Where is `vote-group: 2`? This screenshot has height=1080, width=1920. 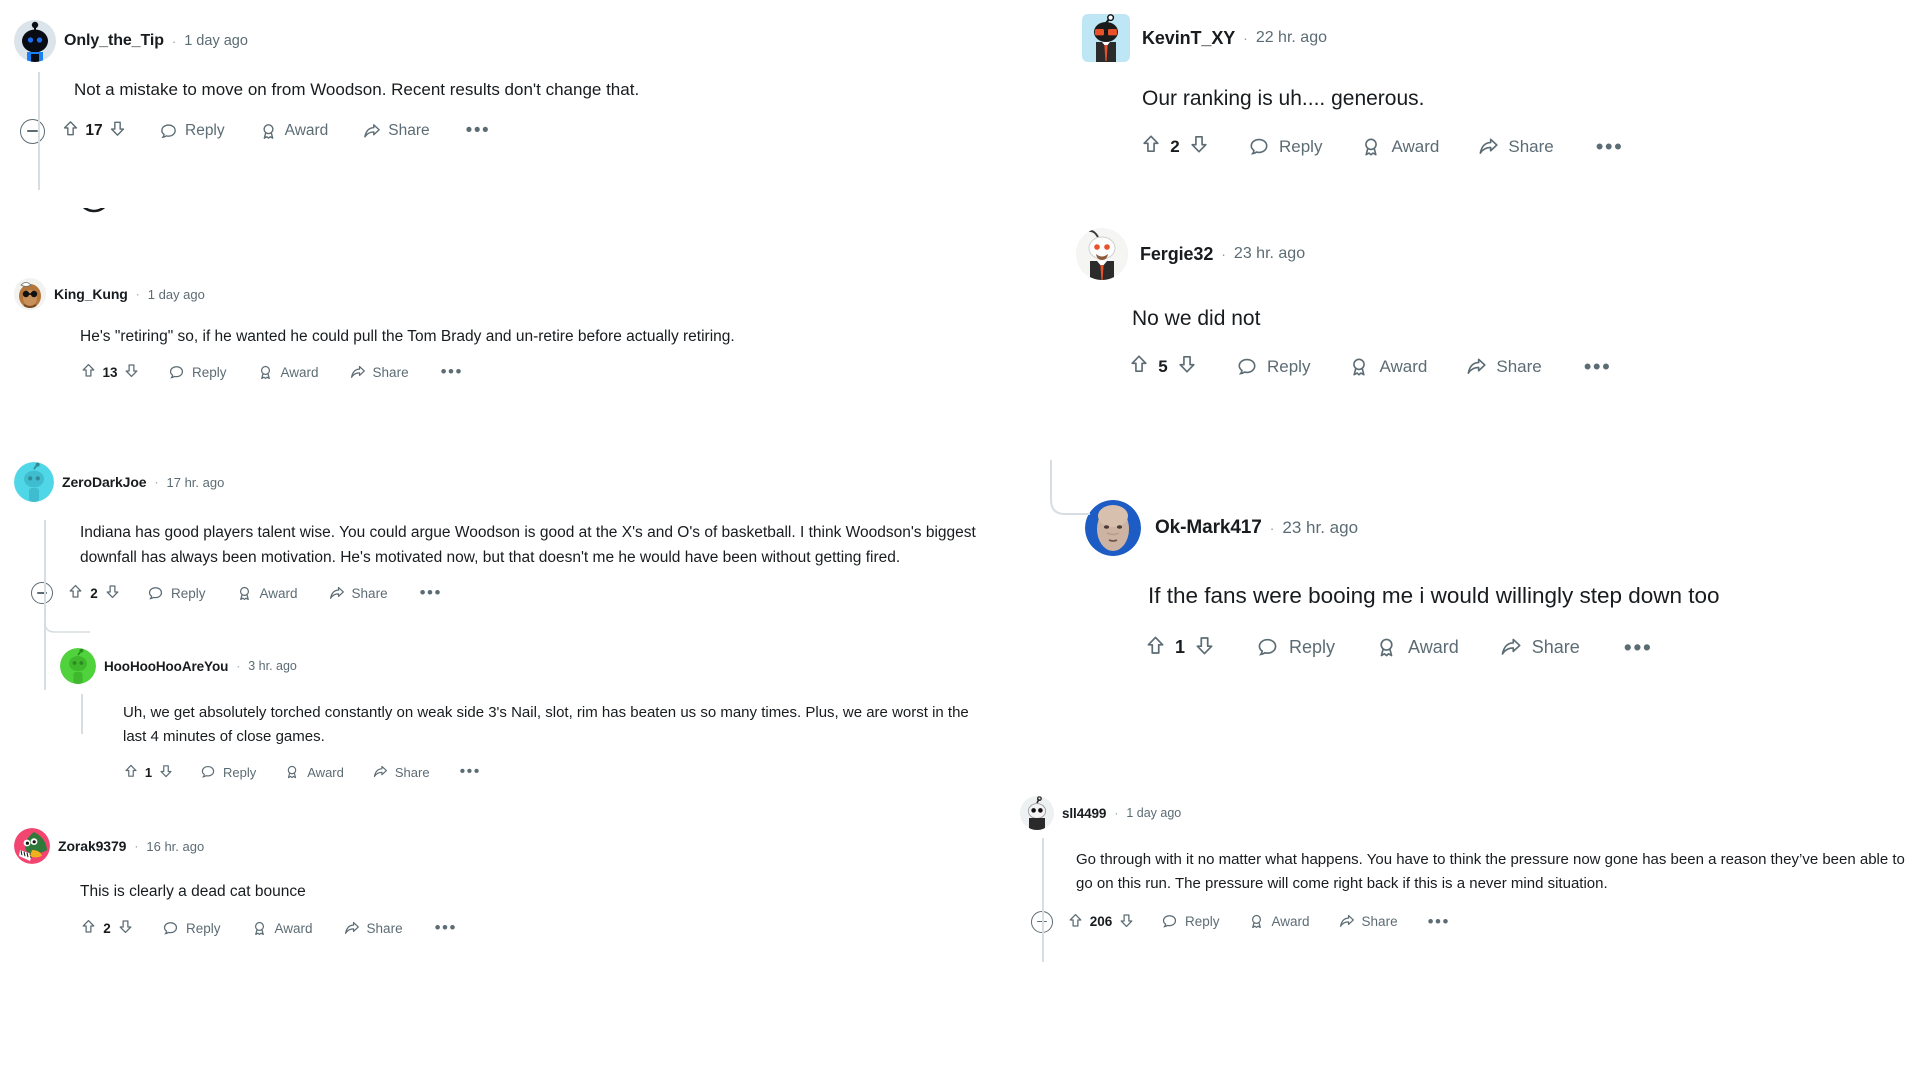
vote-group: 2 is located at coordinates (107, 928).